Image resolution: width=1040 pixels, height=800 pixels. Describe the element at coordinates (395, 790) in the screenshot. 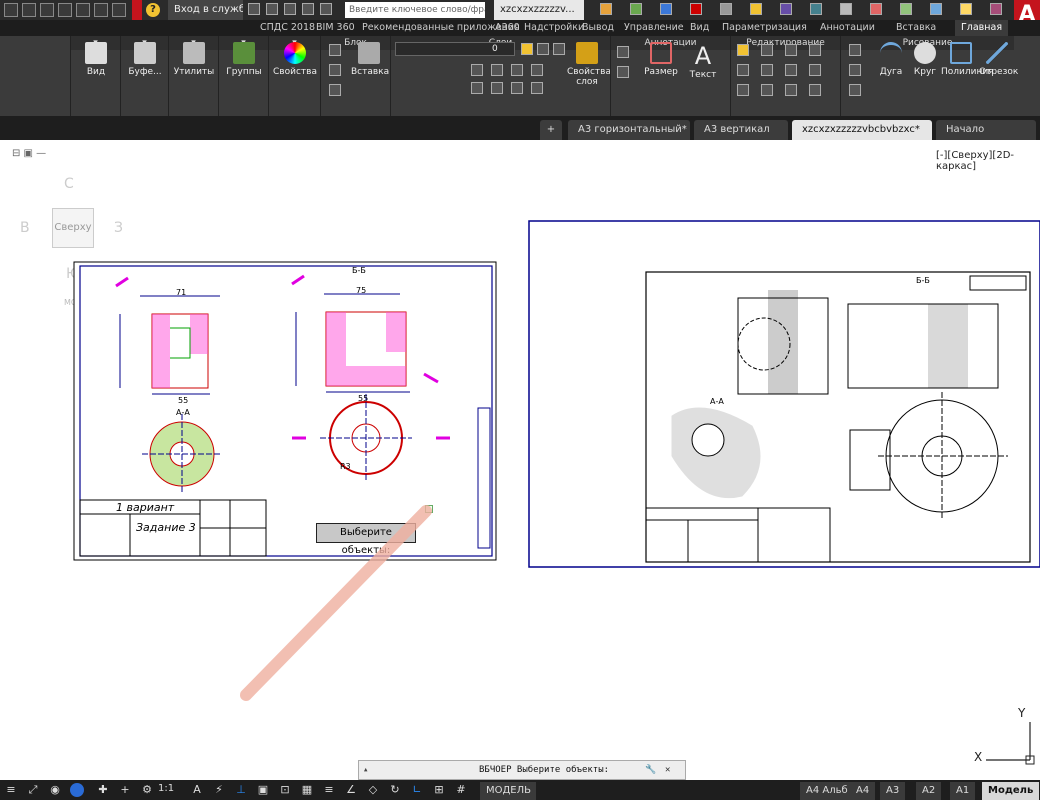

I see `isodraft-icon: ↻` at that location.